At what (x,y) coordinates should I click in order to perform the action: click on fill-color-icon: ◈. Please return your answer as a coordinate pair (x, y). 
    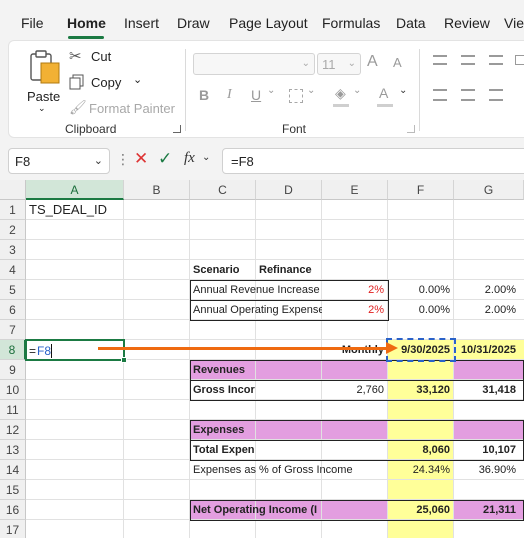
    Looking at the image, I should click on (340, 93).